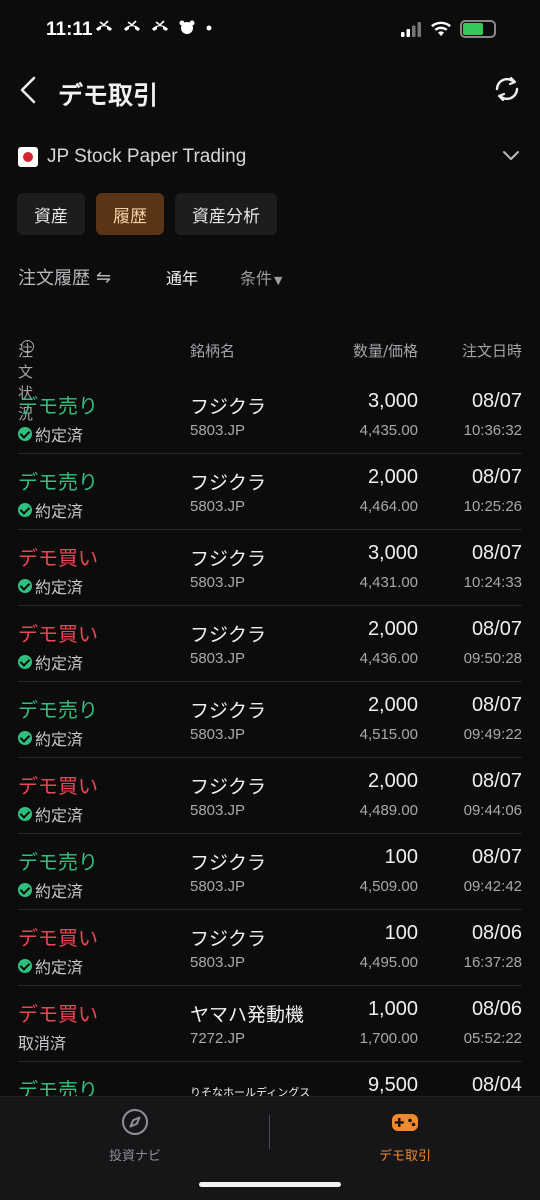  I want to click on order-time: 09:42:42, so click(492, 886).